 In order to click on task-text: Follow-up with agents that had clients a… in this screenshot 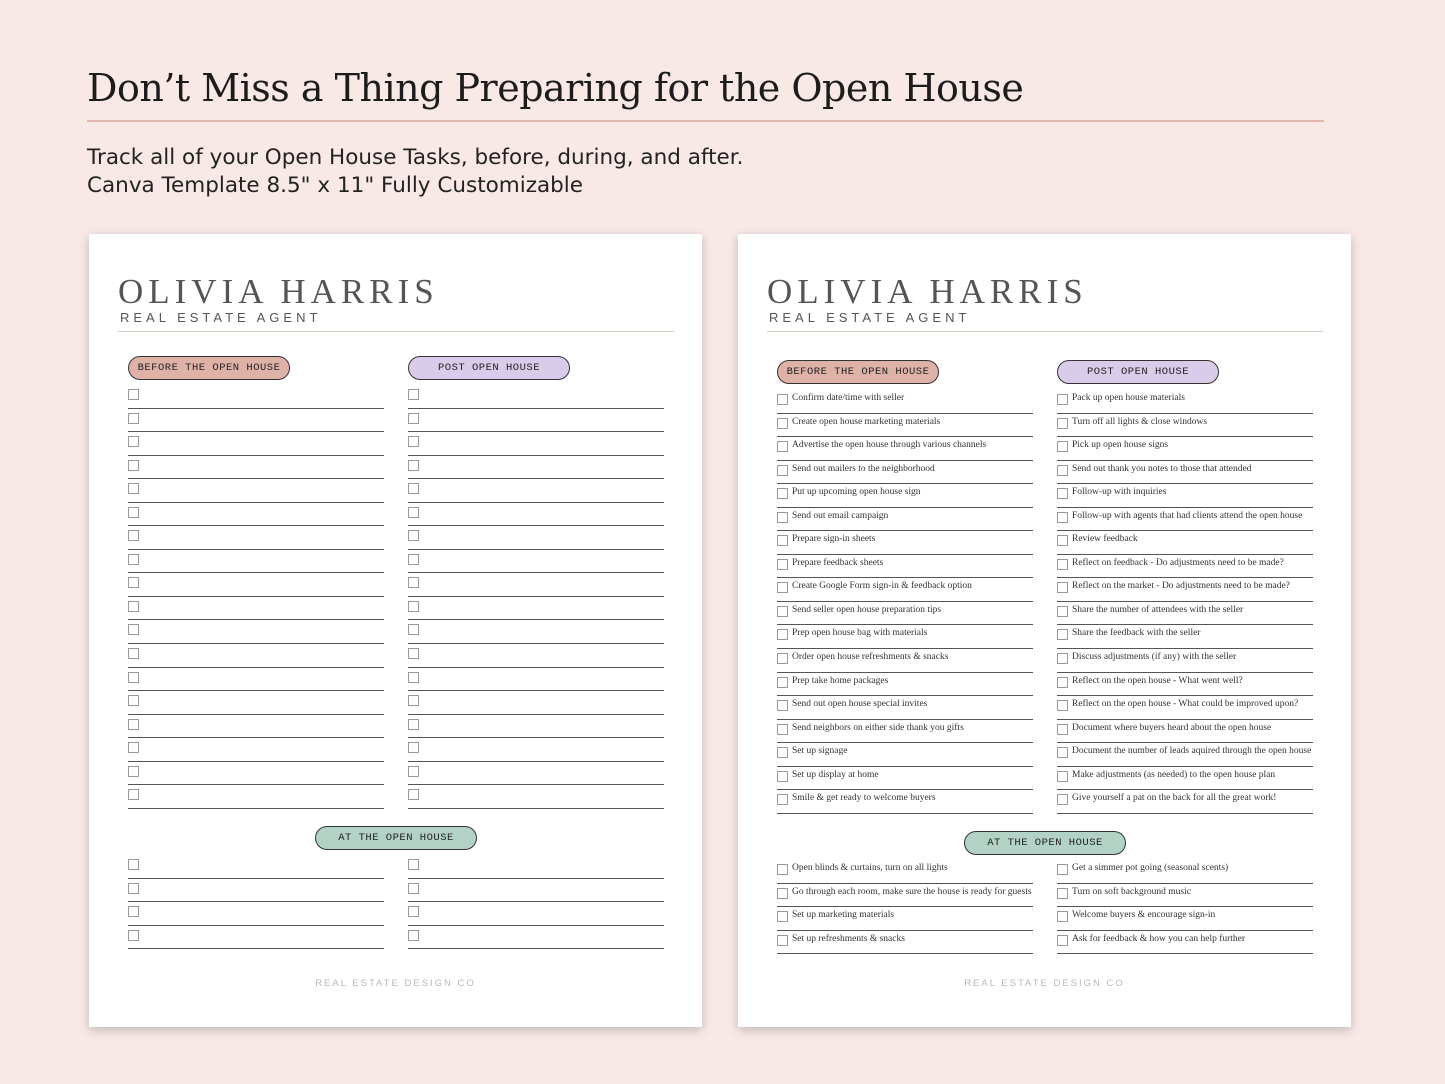, I will do `click(1187, 515)`.